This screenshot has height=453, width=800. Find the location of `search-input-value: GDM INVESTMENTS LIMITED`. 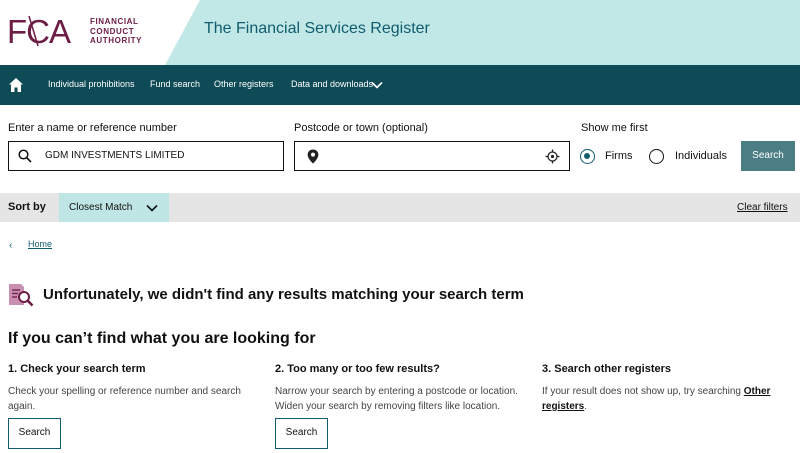

search-input-value: GDM INVESTMENTS LIMITED is located at coordinates (115, 155).